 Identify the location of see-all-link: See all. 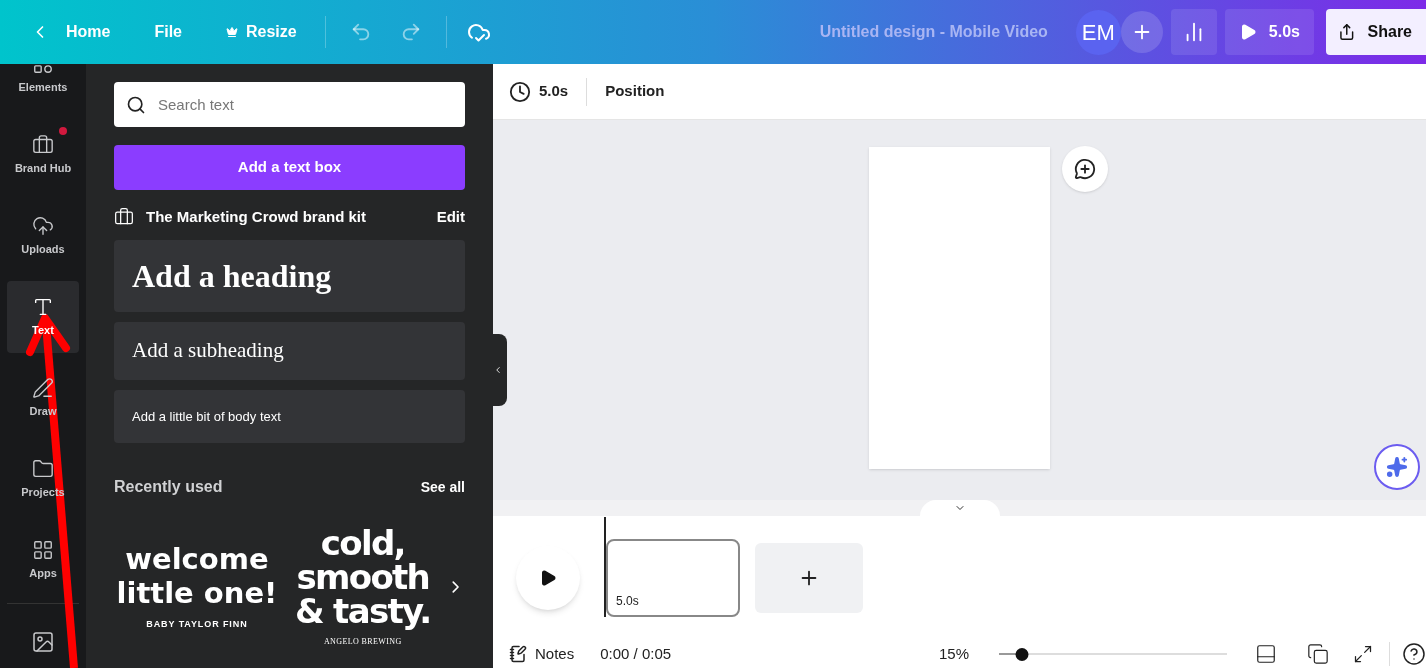
(442, 487).